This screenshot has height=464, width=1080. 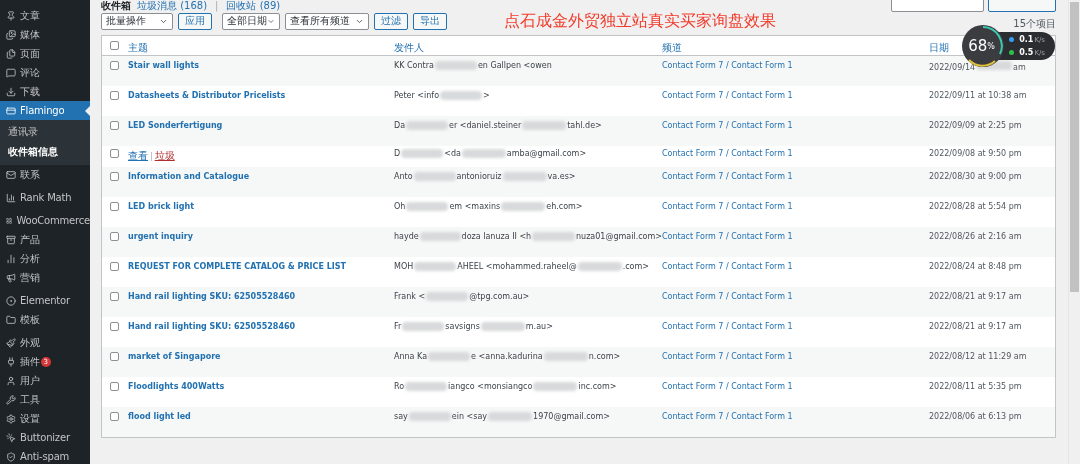 What do you see at coordinates (45, 152) in the screenshot?
I see `submenu-item: 收件箱信息` at bounding box center [45, 152].